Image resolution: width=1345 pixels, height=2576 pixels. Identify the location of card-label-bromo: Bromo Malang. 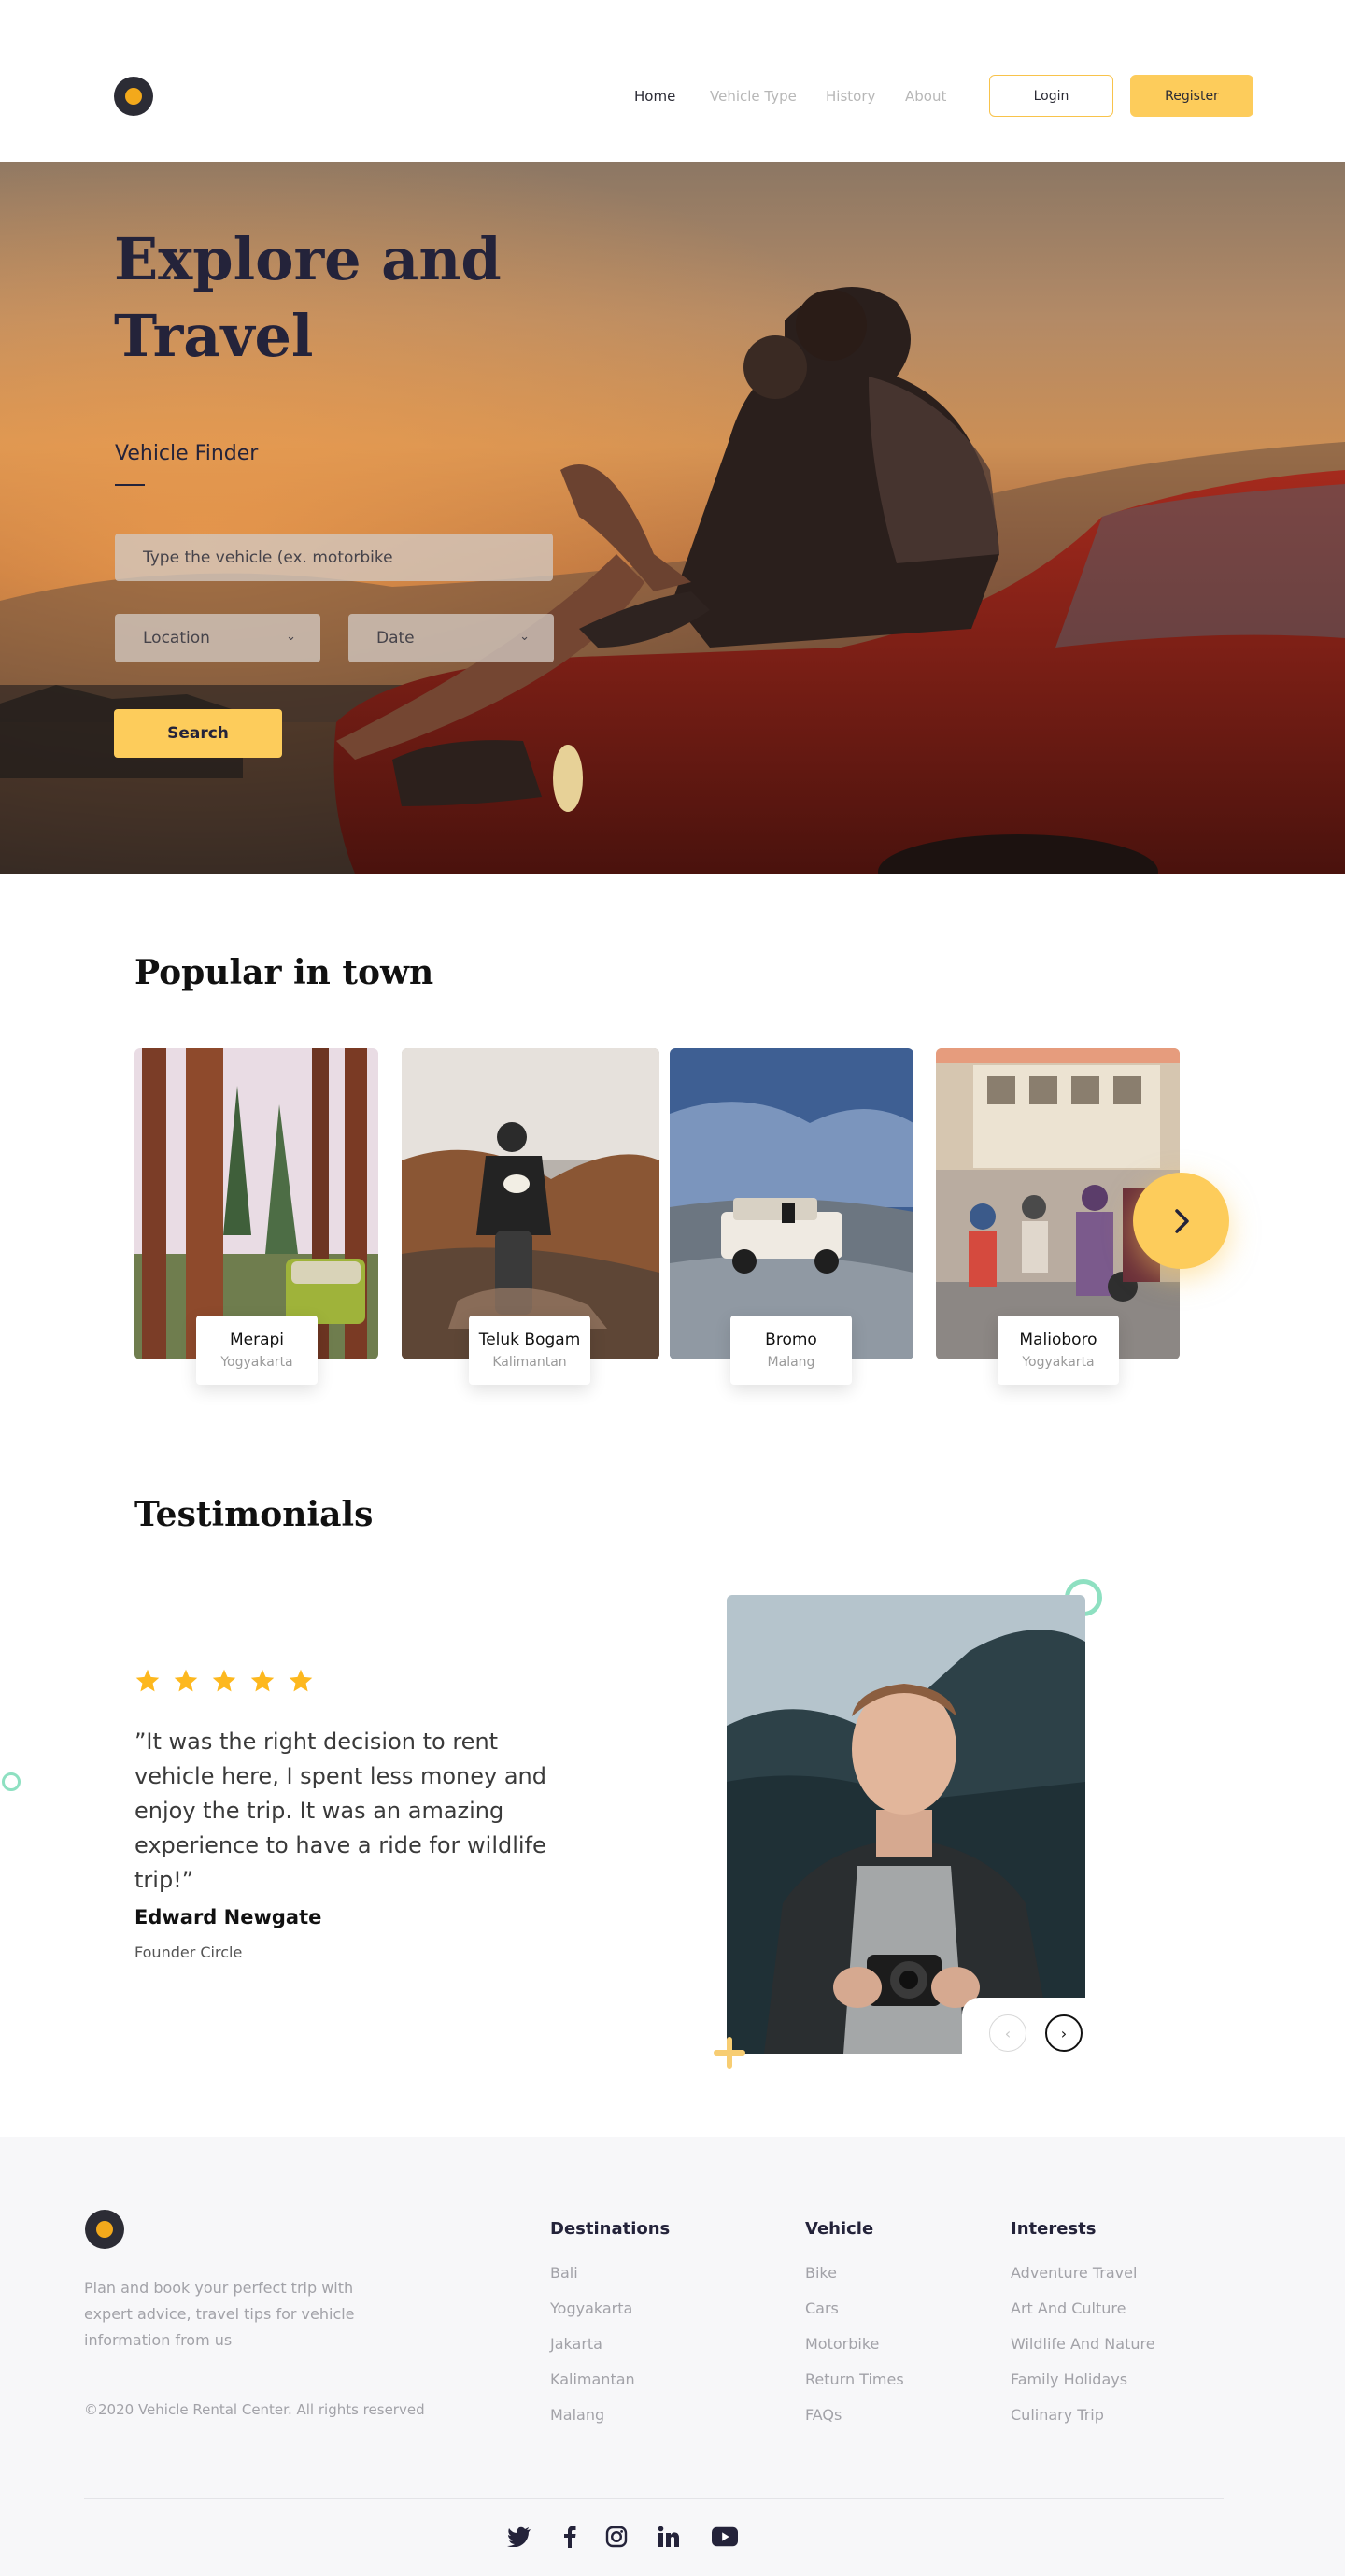
(791, 1351).